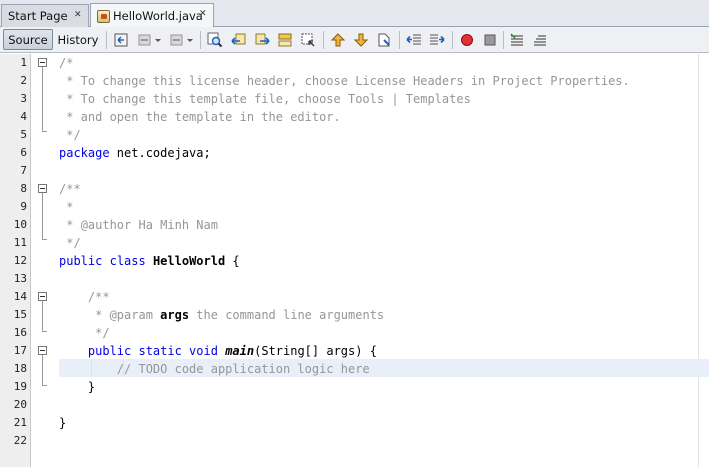 The image size is (709, 467). What do you see at coordinates (175, 315) in the screenshot?
I see `param-name: args` at bounding box center [175, 315].